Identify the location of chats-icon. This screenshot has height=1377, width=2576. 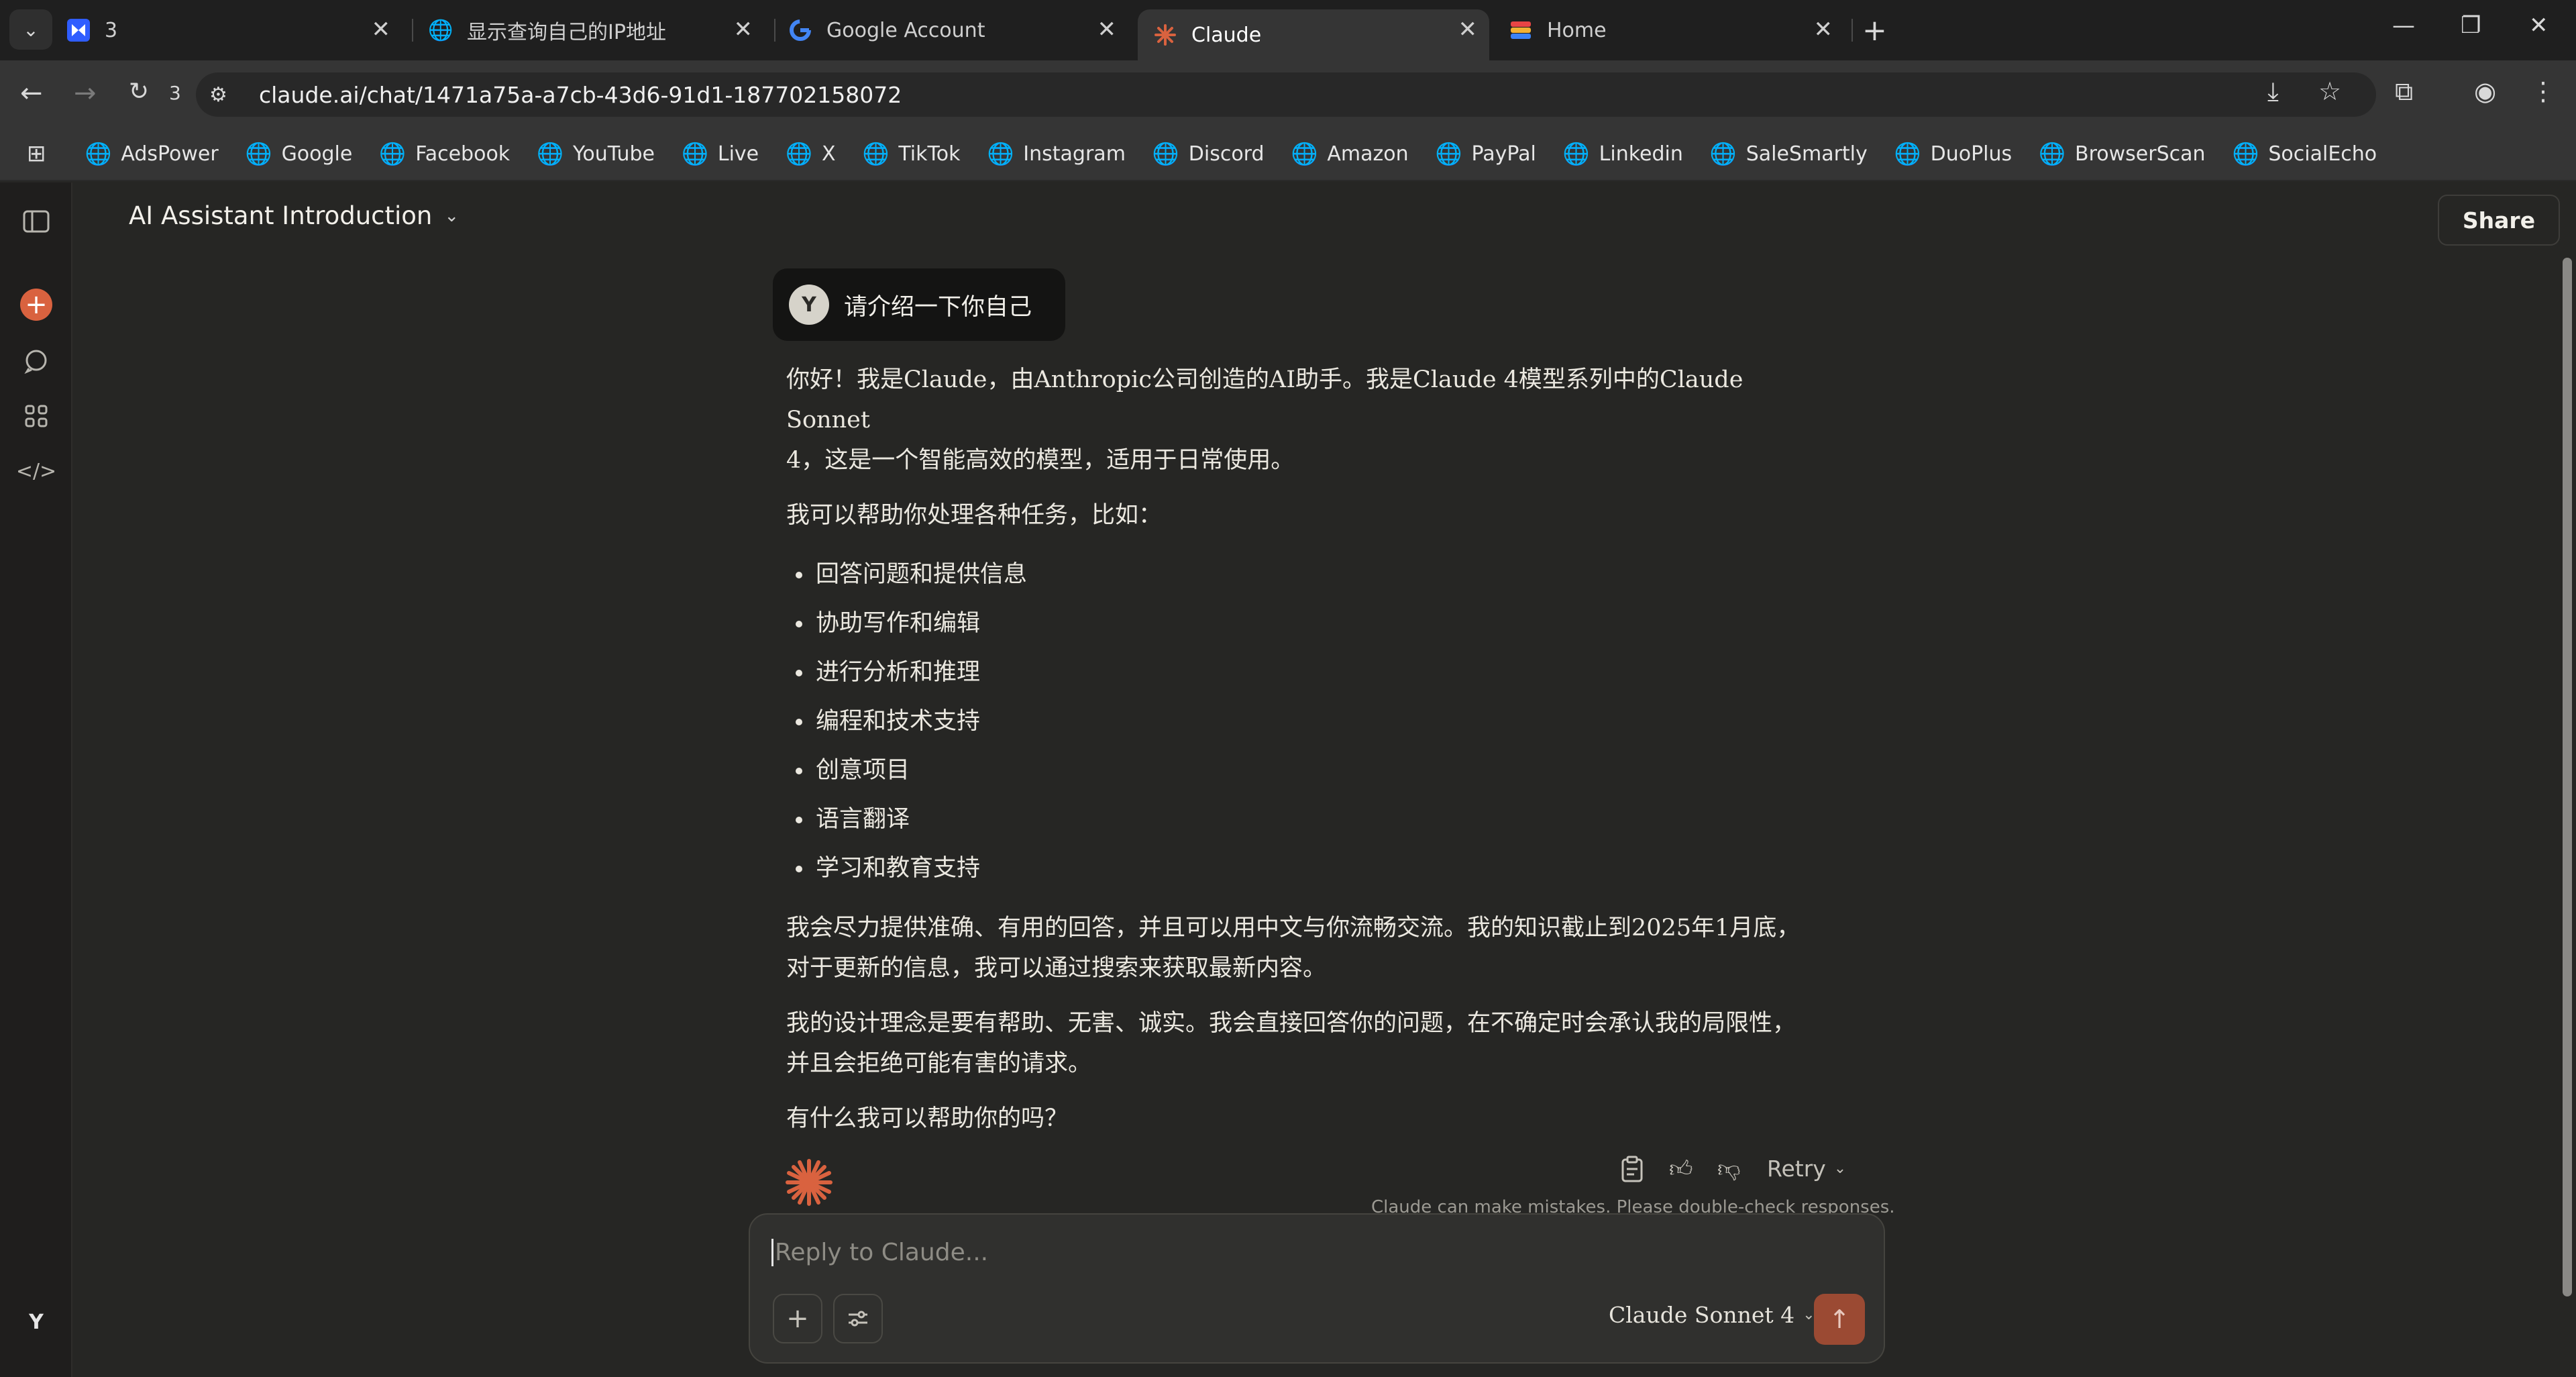
(36, 361).